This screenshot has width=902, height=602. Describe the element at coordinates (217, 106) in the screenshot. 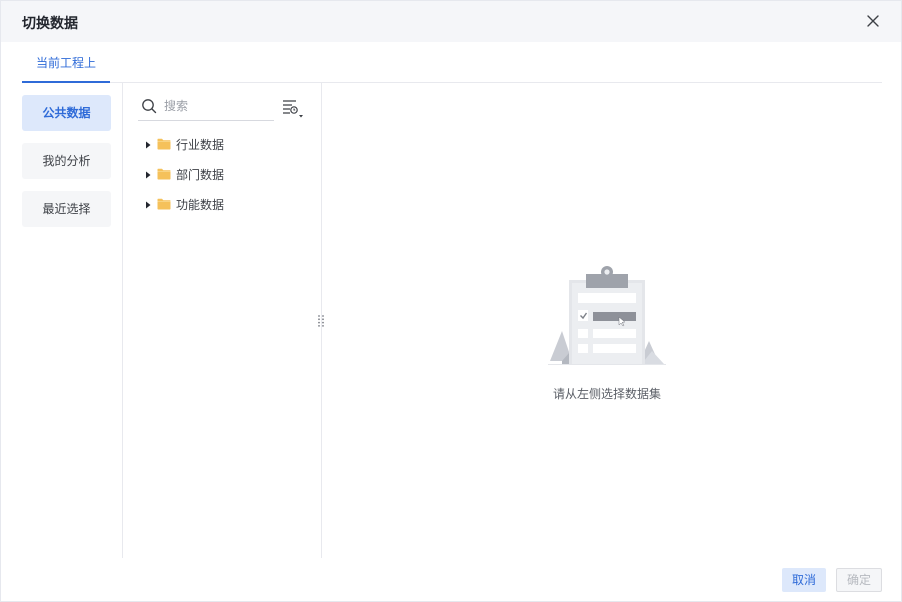

I see `search-input` at that location.